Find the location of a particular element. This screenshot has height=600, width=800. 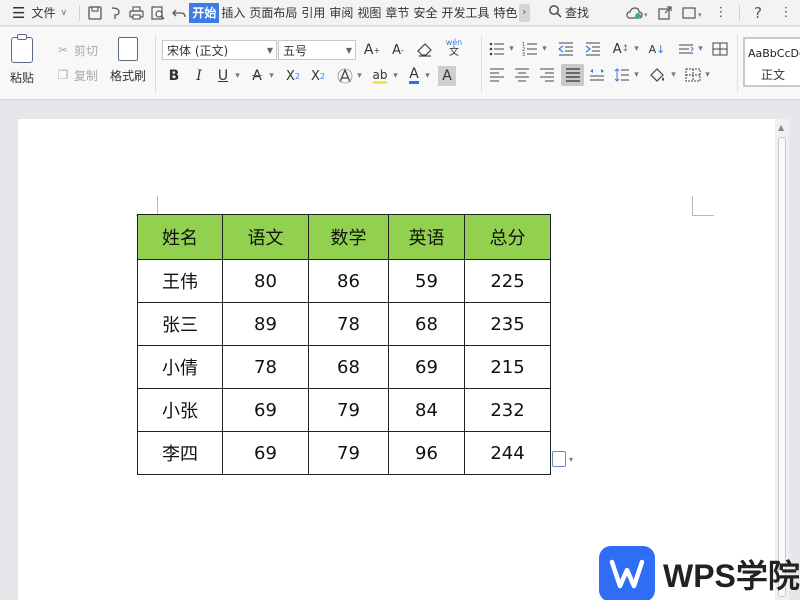

subscript-icon: X2 is located at coordinates (318, 76).